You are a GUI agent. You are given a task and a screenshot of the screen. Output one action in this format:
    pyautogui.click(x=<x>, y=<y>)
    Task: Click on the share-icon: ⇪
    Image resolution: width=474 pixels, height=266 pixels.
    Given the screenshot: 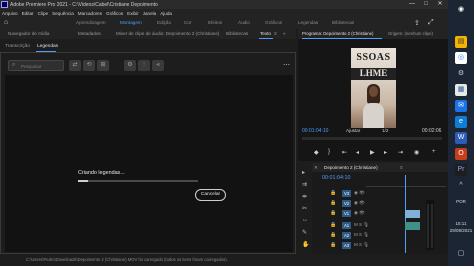 What is the action you would take?
    pyautogui.click(x=417, y=23)
    